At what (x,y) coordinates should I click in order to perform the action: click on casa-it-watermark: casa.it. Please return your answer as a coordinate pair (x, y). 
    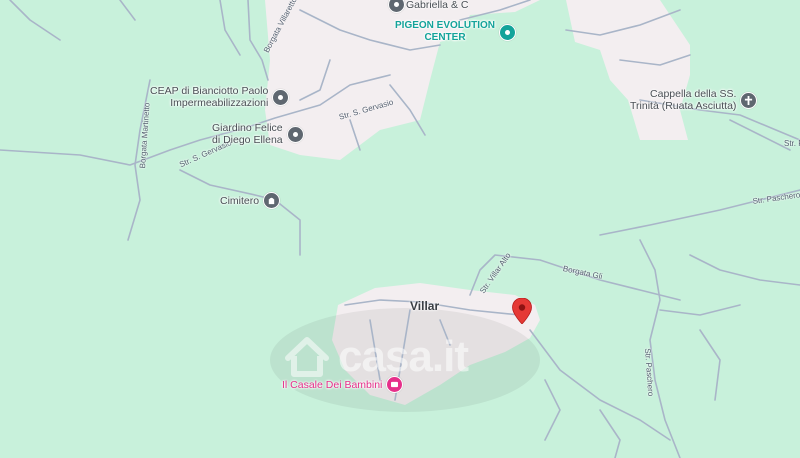
    Looking at the image, I should click on (375, 357).